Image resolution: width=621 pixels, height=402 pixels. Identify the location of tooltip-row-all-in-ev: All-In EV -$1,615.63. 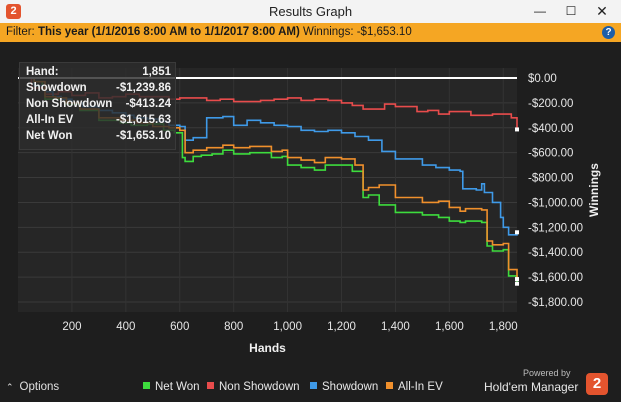
(98, 120).